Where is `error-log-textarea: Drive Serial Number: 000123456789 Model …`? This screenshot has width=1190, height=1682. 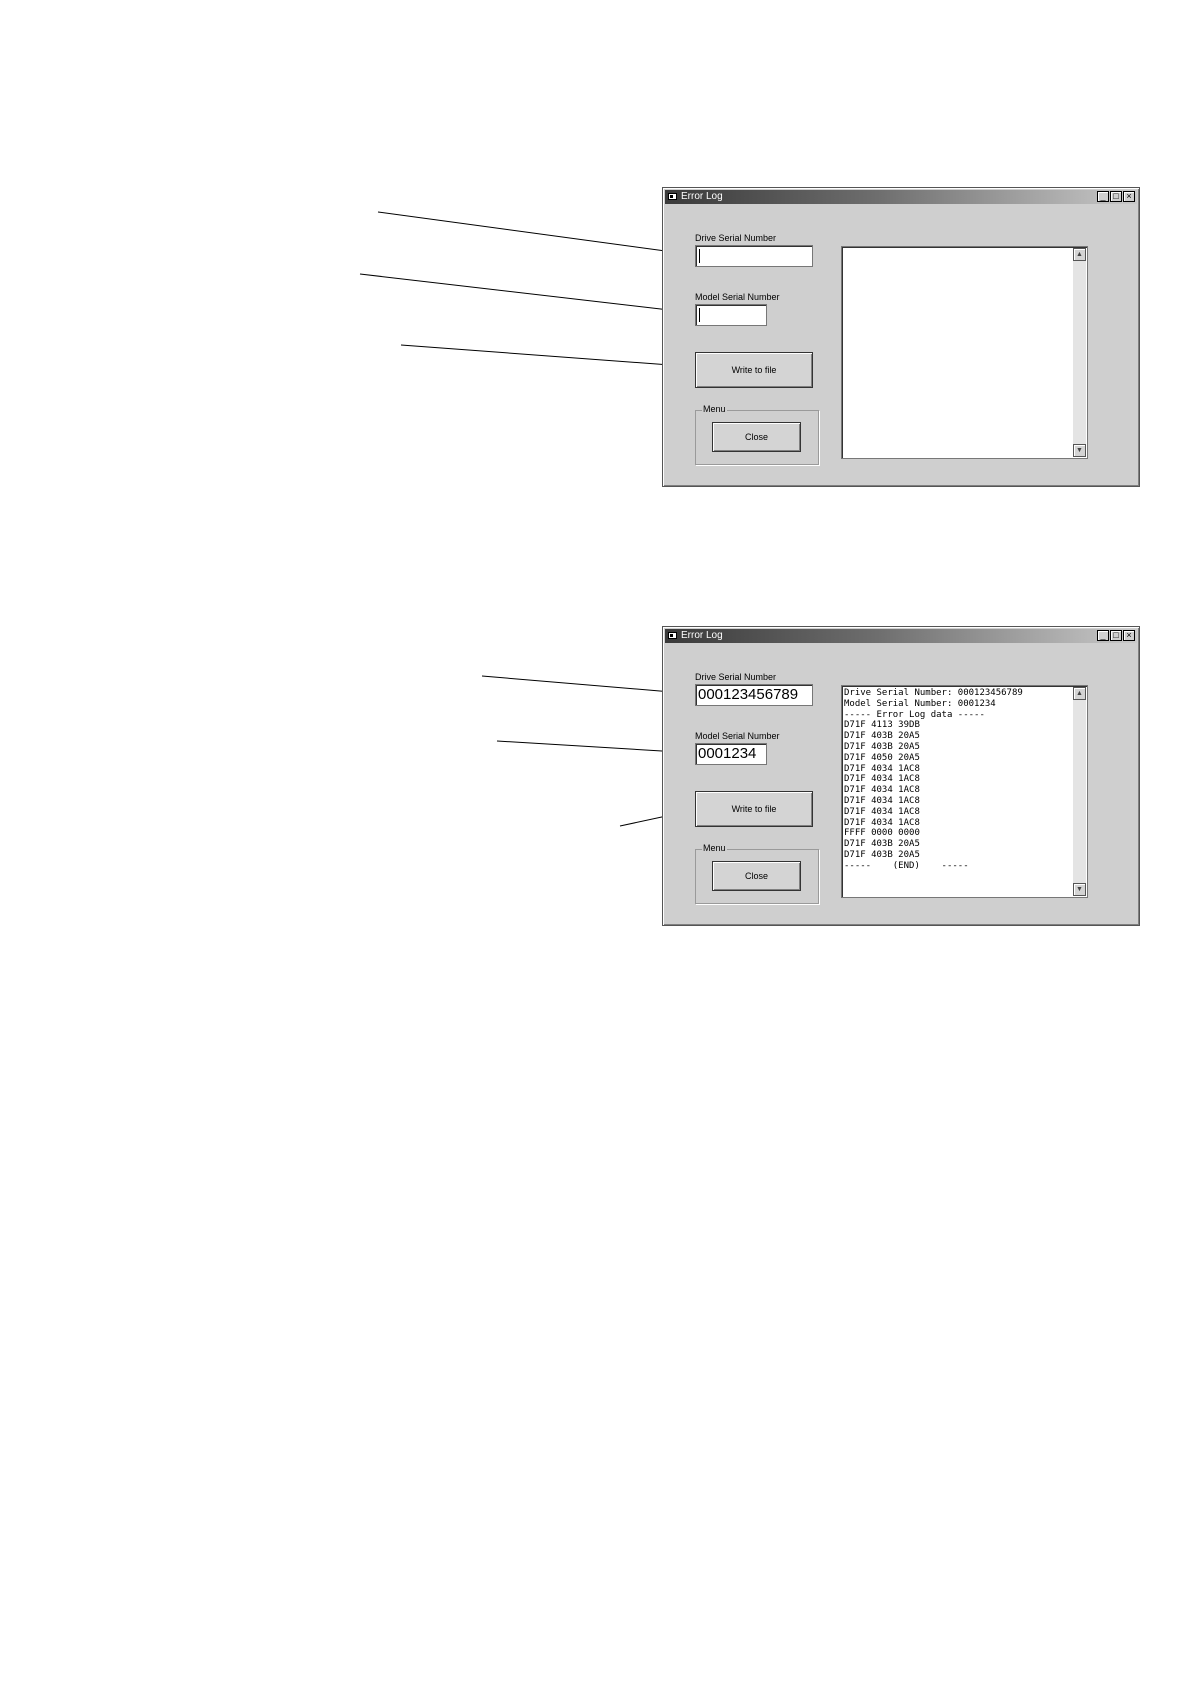
error-log-textarea: Drive Serial Number: 000123456789 Model … is located at coordinates (964, 791).